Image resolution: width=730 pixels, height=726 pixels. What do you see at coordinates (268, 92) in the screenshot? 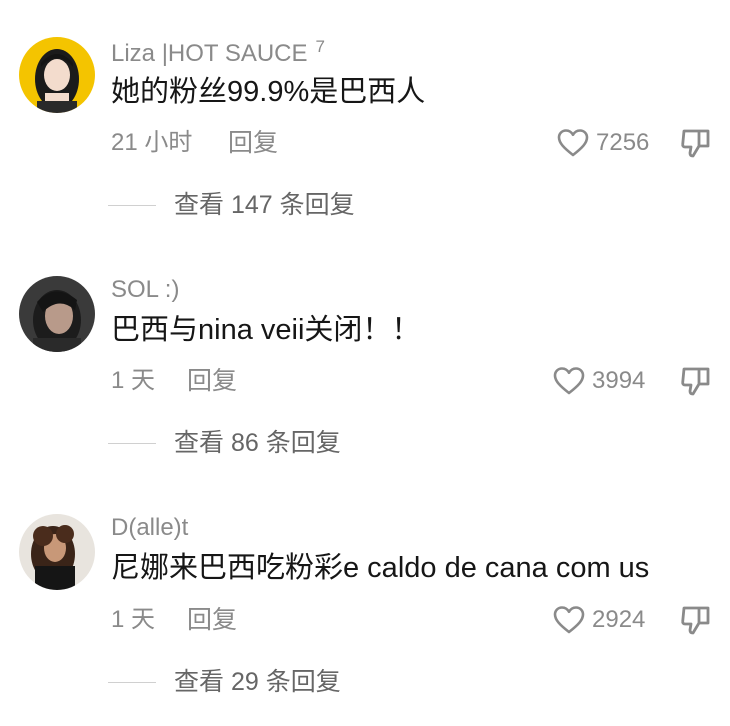
I see `comment-text: 她的粉丝99.9%是巴西人` at bounding box center [268, 92].